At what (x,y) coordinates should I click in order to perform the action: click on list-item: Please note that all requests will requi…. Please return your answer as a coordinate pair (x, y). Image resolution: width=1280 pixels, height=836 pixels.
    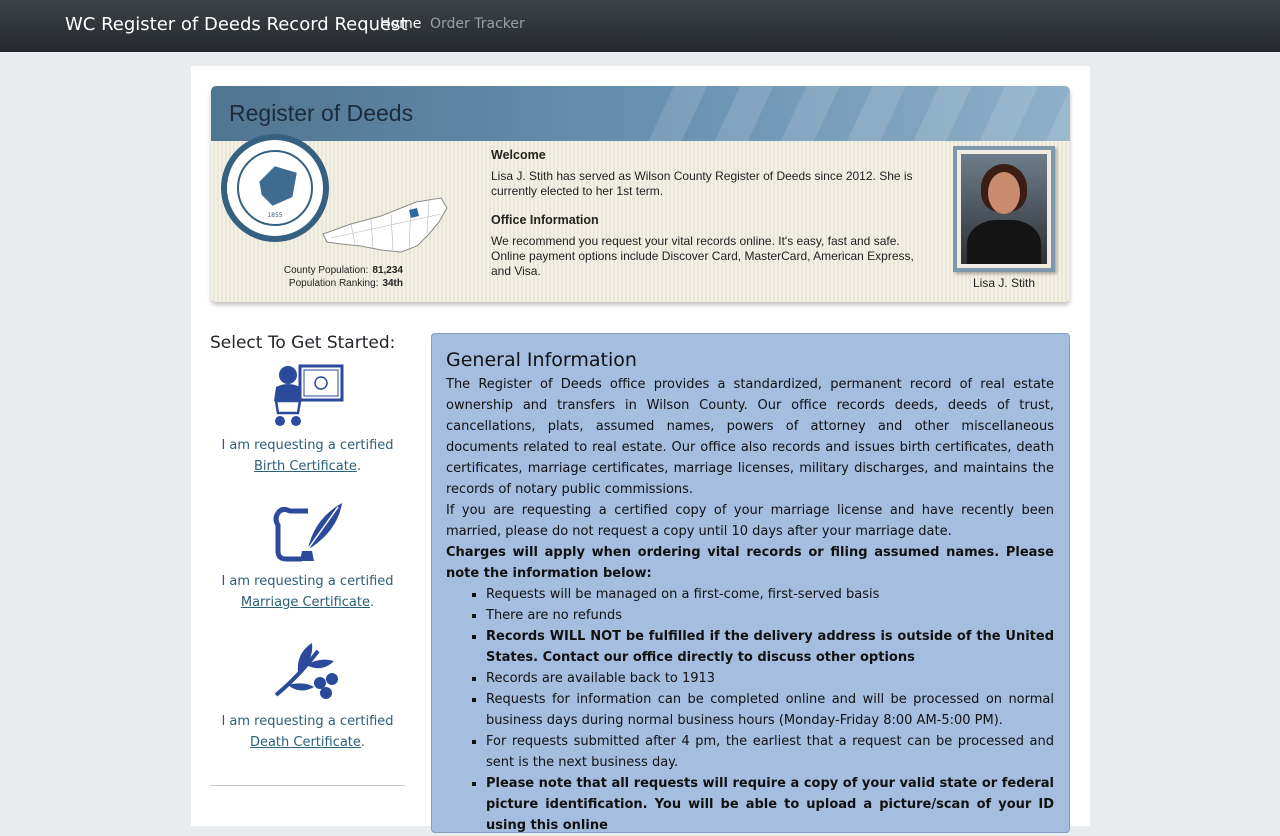
    Looking at the image, I should click on (770, 804).